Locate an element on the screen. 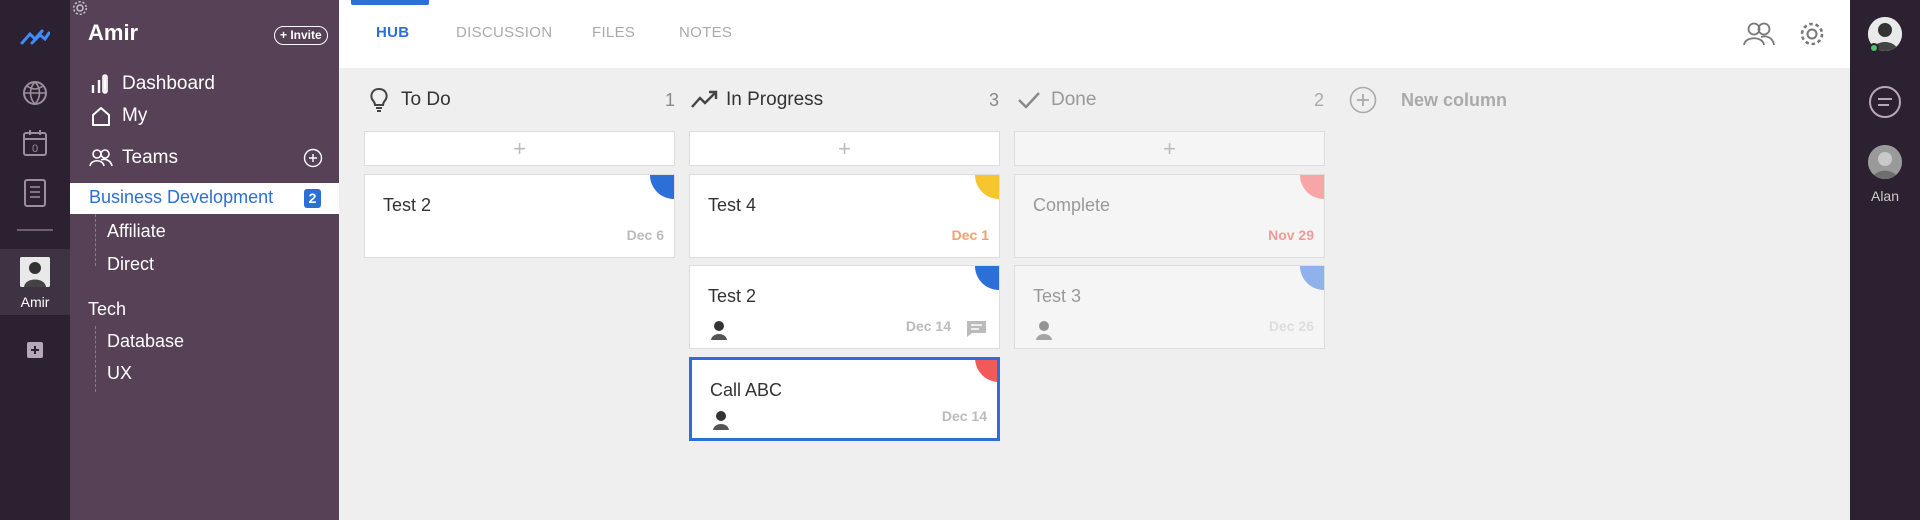 The height and width of the screenshot is (520, 1920). sidebar-item-dashboard: Dashboard is located at coordinates (151, 84).